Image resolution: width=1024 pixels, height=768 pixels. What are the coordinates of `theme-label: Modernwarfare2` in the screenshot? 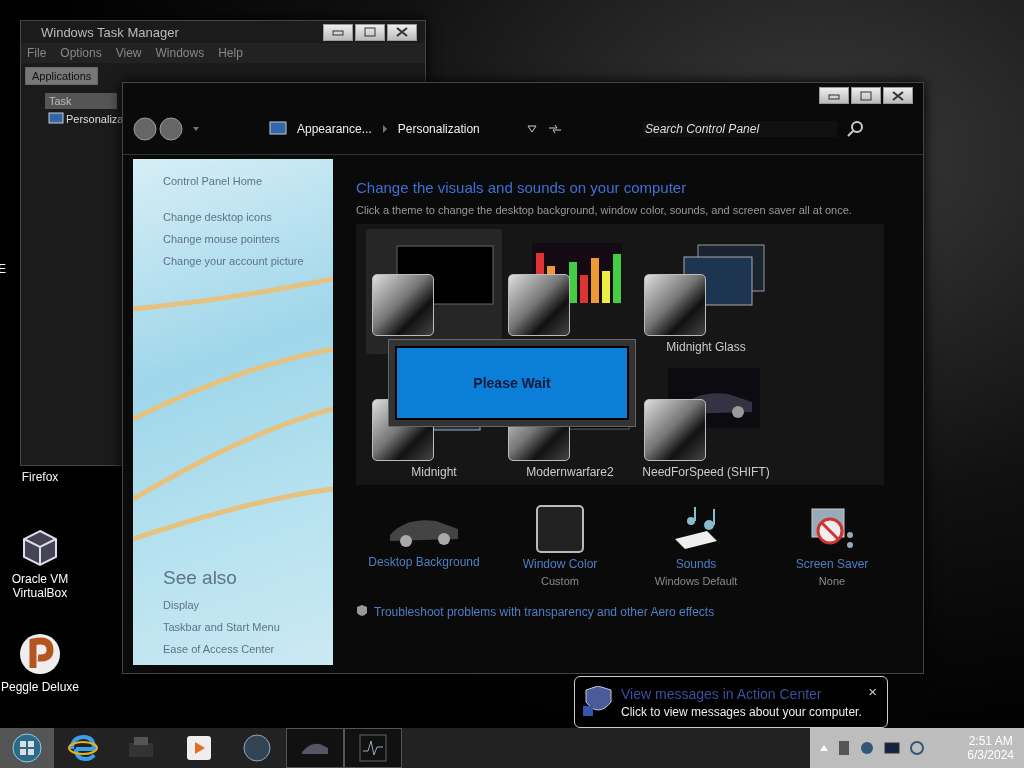 It's located at (570, 472).